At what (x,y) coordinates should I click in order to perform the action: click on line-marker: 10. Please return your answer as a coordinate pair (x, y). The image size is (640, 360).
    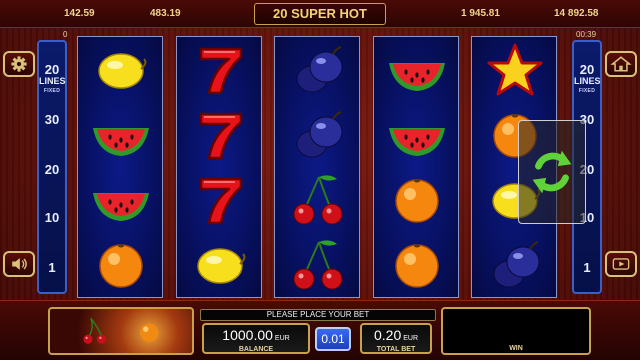
    Looking at the image, I should click on (52, 217).